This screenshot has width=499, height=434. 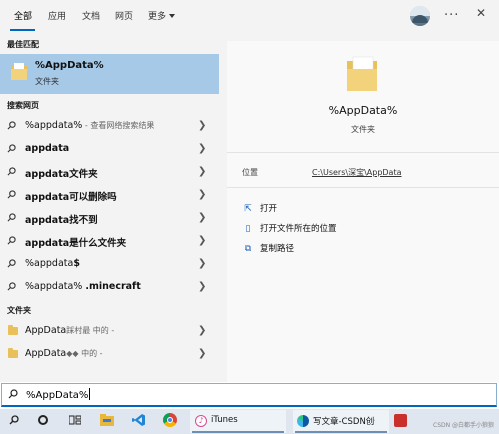 What do you see at coordinates (19, 310) in the screenshot?
I see `section-folders: 文件夹` at bounding box center [19, 310].